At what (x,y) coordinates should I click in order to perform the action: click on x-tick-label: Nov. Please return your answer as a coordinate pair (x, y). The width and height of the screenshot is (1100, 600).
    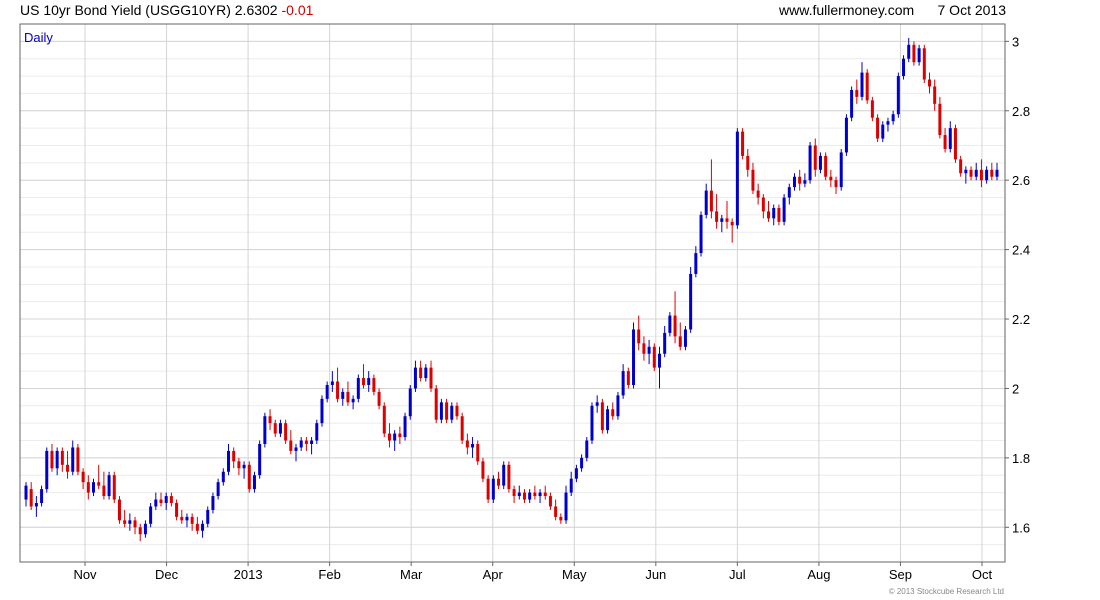
    Looking at the image, I should click on (85, 574).